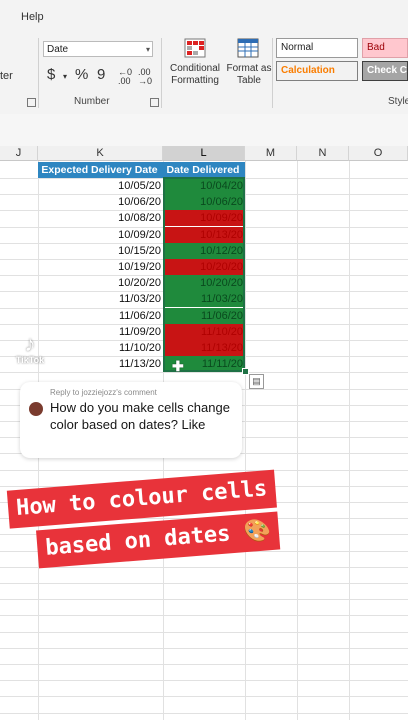  Describe the element at coordinates (204, 234) in the screenshot. I see `delivered-date-cell: 10/13/20` at that location.